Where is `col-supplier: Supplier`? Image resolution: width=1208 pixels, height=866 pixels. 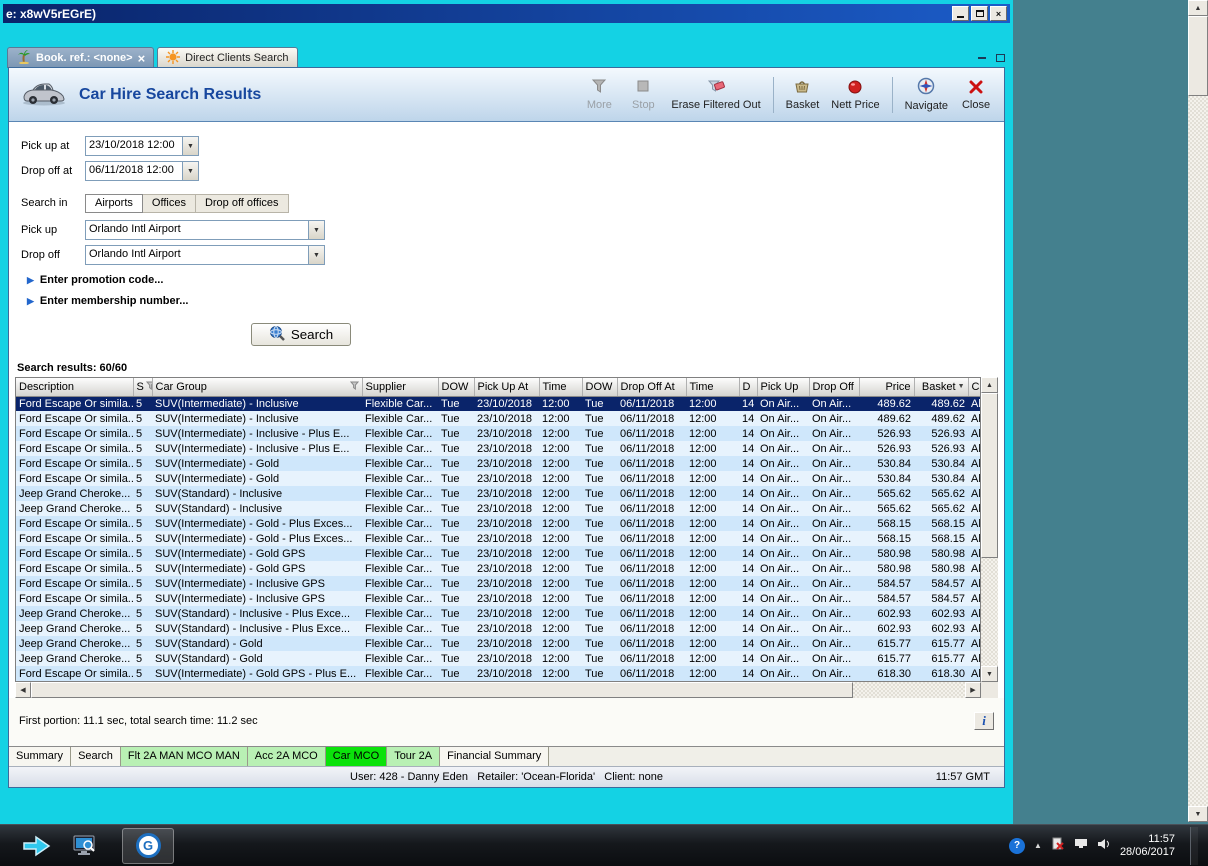
col-supplier: Supplier is located at coordinates (400, 387).